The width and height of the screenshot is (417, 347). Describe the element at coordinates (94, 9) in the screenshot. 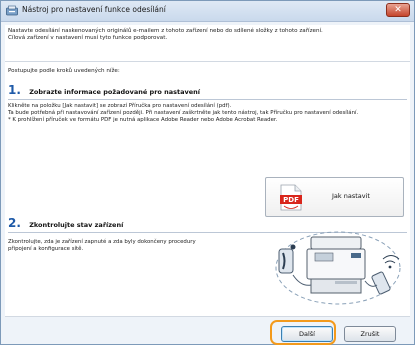

I see `window-title: Nástroj pro nastavení funkce odesílání` at that location.